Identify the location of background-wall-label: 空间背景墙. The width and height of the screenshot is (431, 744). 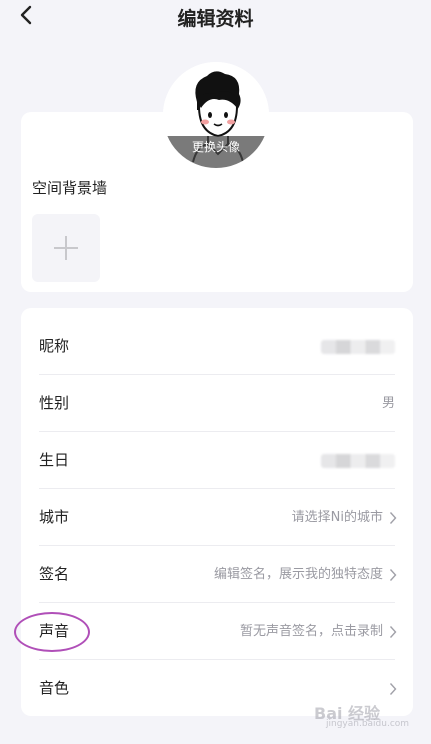
(70, 188).